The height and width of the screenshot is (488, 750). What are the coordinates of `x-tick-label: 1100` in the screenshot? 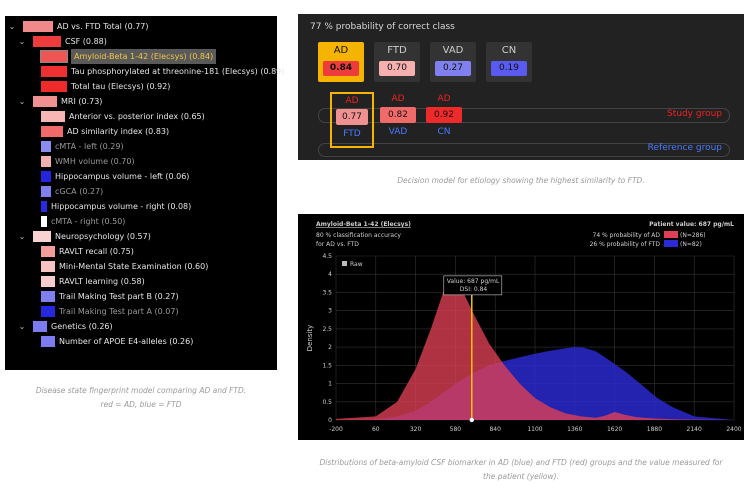 It's located at (534, 429).